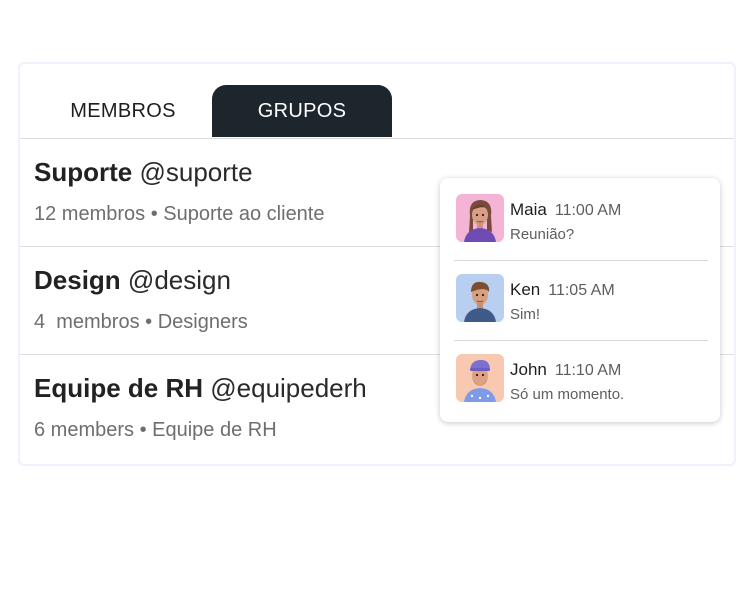  What do you see at coordinates (581, 290) in the screenshot?
I see `message-time: 11:05 AM` at bounding box center [581, 290].